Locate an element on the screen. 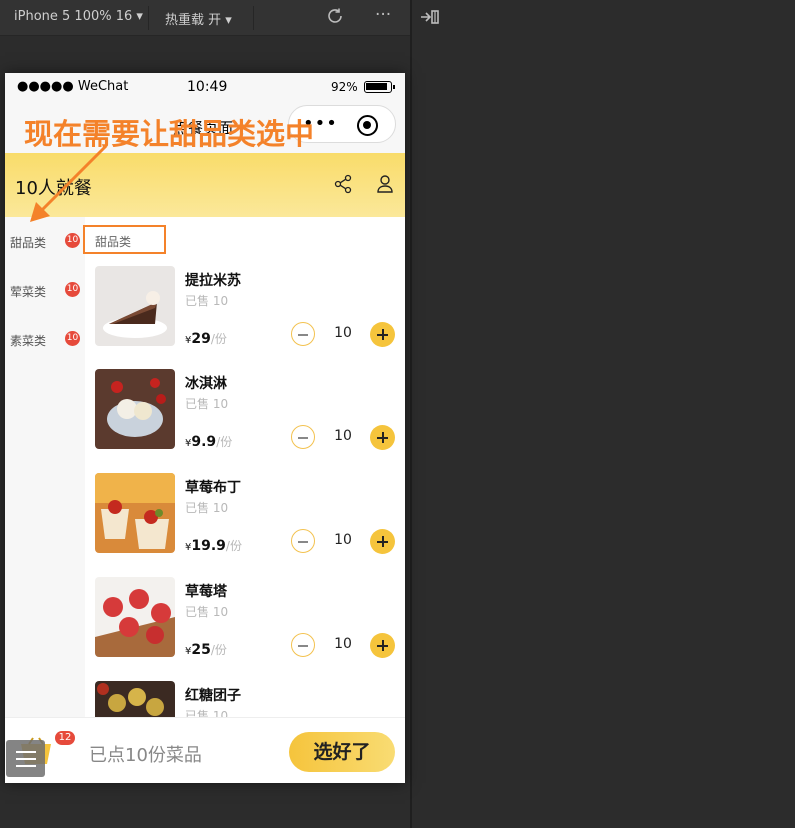  category-label: 甜品类 is located at coordinates (28, 243).